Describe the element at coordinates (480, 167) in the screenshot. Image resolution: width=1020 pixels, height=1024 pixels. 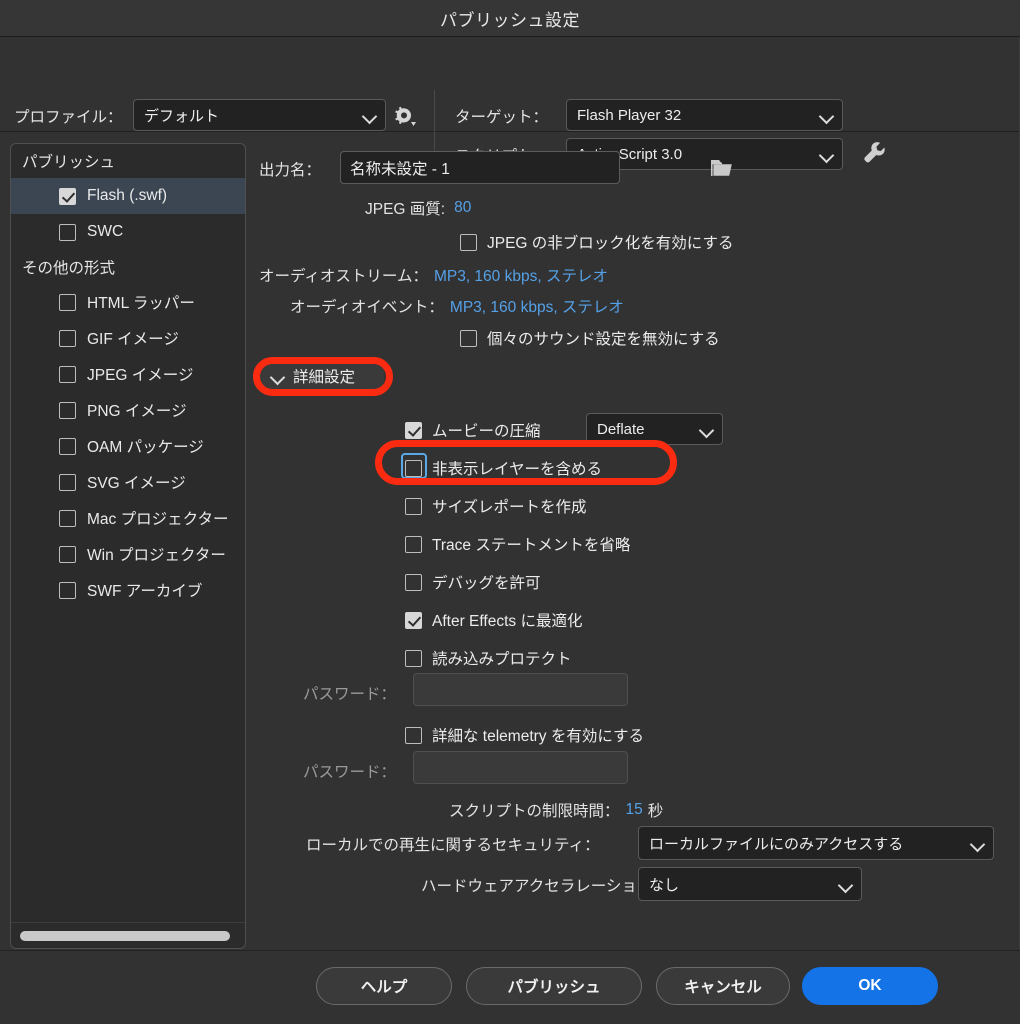
I see `output-name-input: 名称未設定 - 1` at that location.